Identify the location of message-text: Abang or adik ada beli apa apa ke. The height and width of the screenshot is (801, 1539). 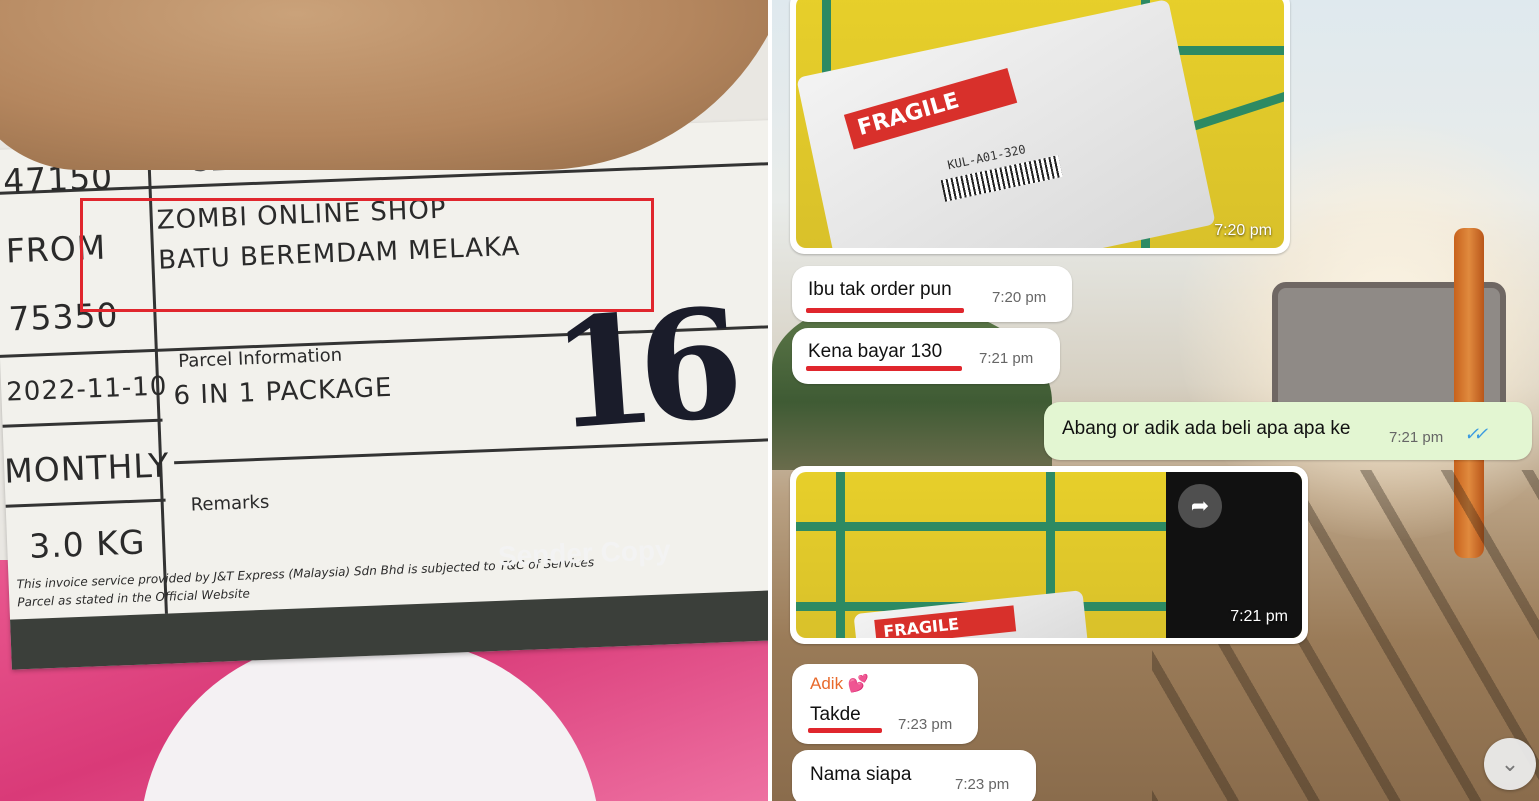
(1206, 428).